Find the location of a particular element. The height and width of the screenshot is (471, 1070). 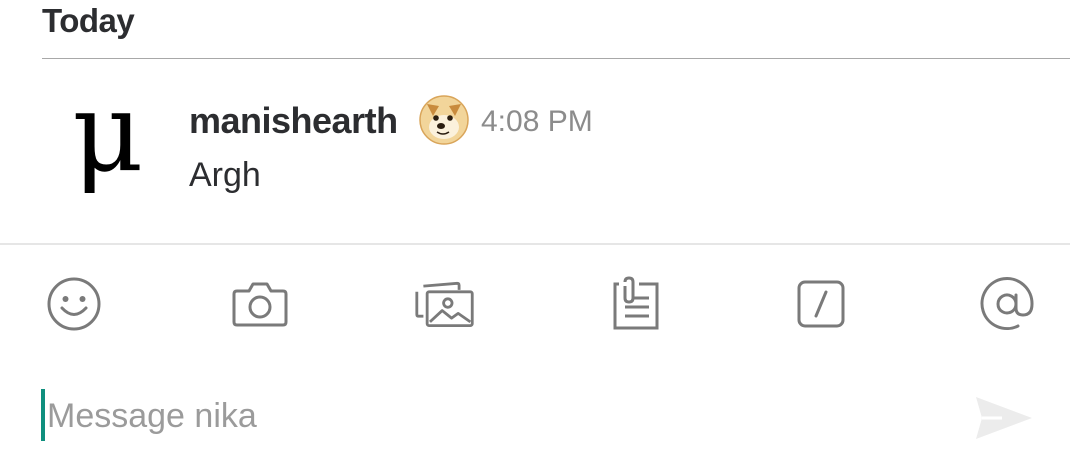

day-divider-label: Today is located at coordinates (88, 20).